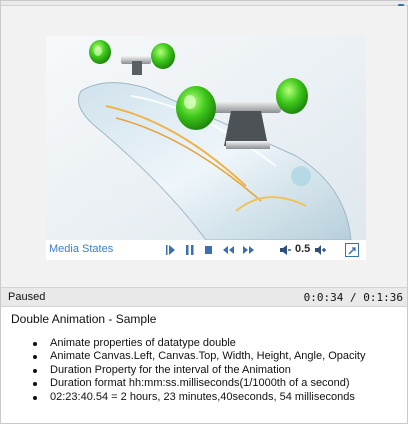  I want to click on list-item: Animate properties of datatype double, so click(199, 343).